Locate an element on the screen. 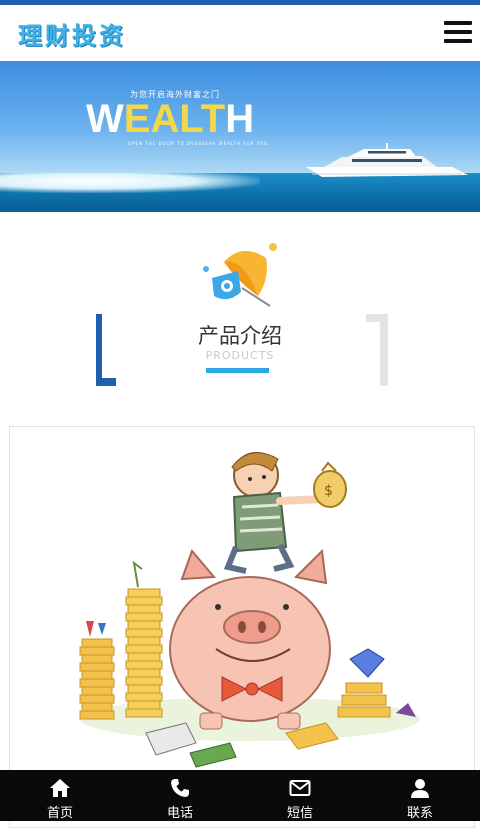 This screenshot has width=480, height=828. bottom-navigation: 首页 电话 短信 联系 is located at coordinates (240, 795).